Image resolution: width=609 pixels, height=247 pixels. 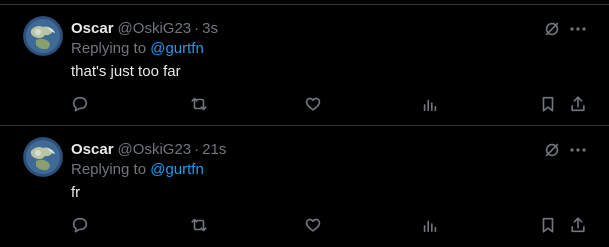 What do you see at coordinates (210, 28) in the screenshot?
I see `timestamp: 3s` at bounding box center [210, 28].